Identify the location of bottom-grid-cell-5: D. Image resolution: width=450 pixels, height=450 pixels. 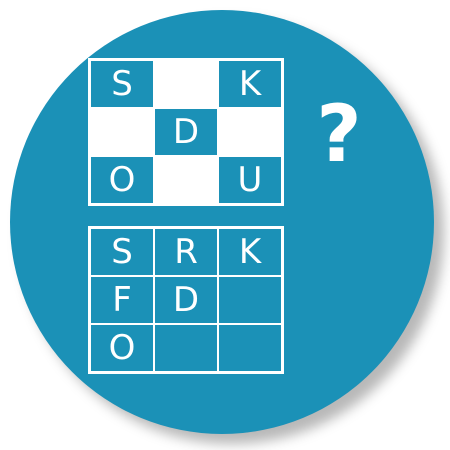
(186, 300).